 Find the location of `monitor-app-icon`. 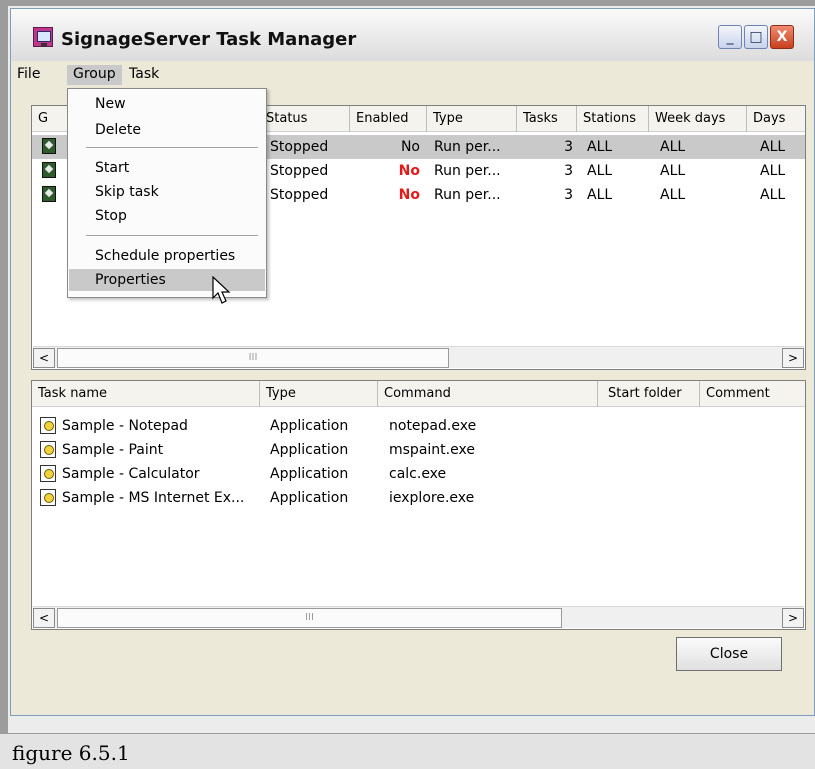

monitor-app-icon is located at coordinates (43, 37).